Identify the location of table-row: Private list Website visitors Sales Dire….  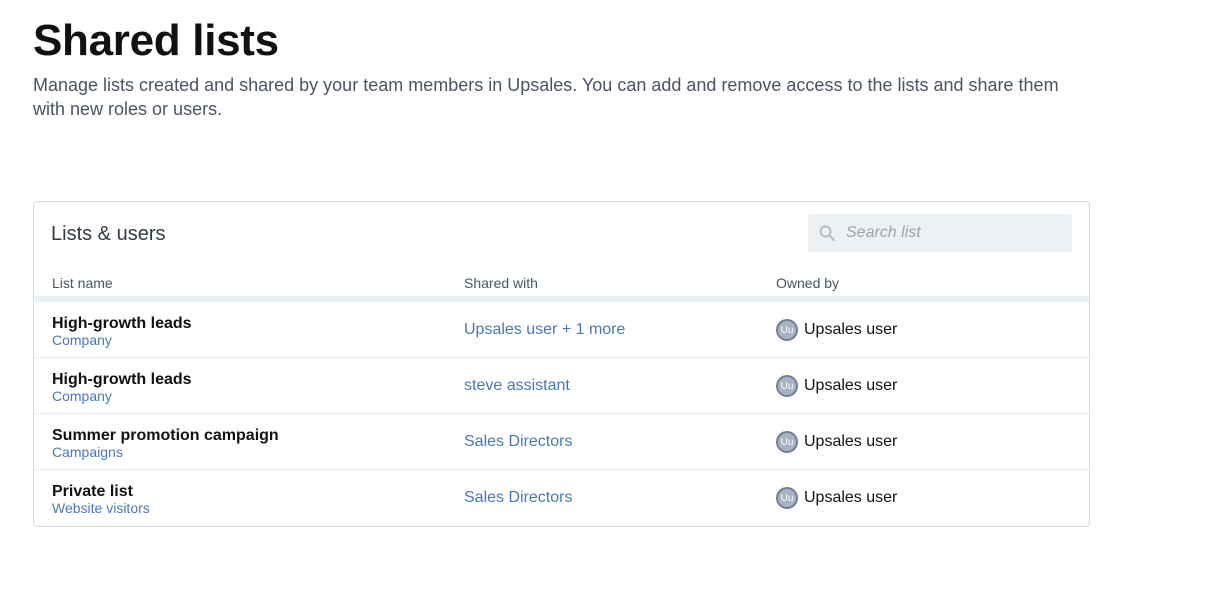
(561, 498).